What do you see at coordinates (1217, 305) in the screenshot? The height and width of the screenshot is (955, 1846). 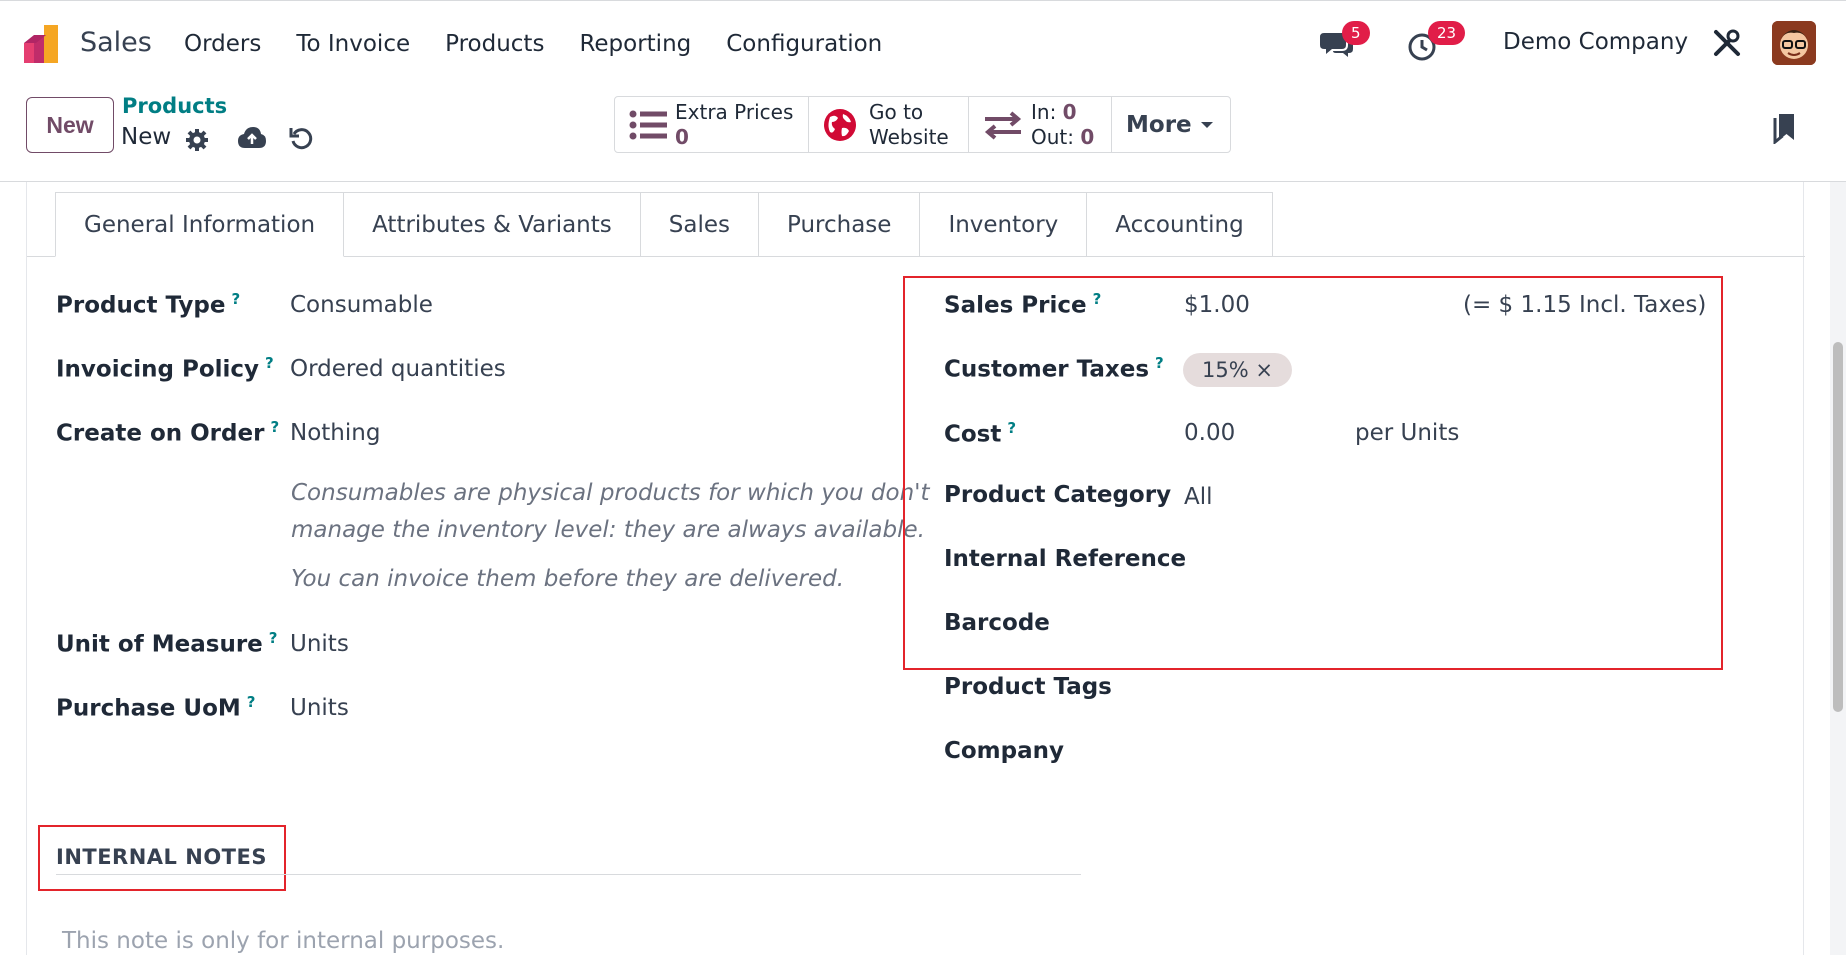 I see `sales-price-field: $1.00` at bounding box center [1217, 305].